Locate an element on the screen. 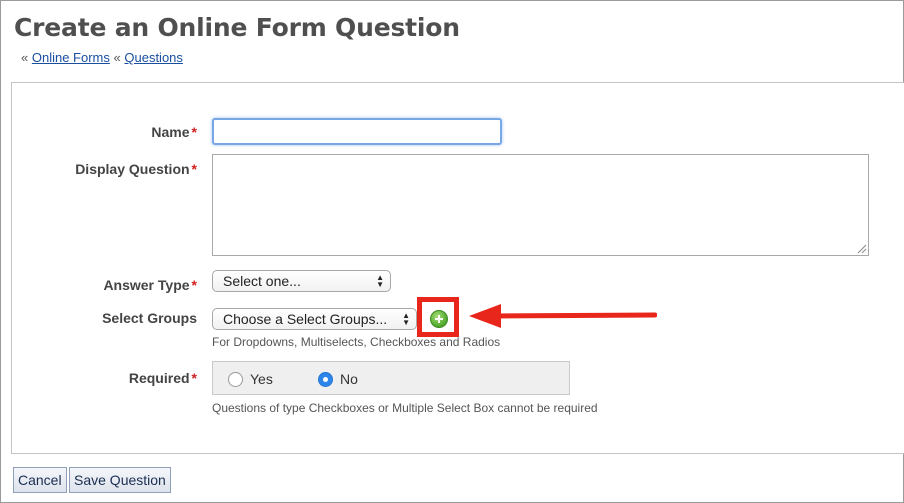  breadcrumb: « Online Forms « Questions is located at coordinates (102, 57).